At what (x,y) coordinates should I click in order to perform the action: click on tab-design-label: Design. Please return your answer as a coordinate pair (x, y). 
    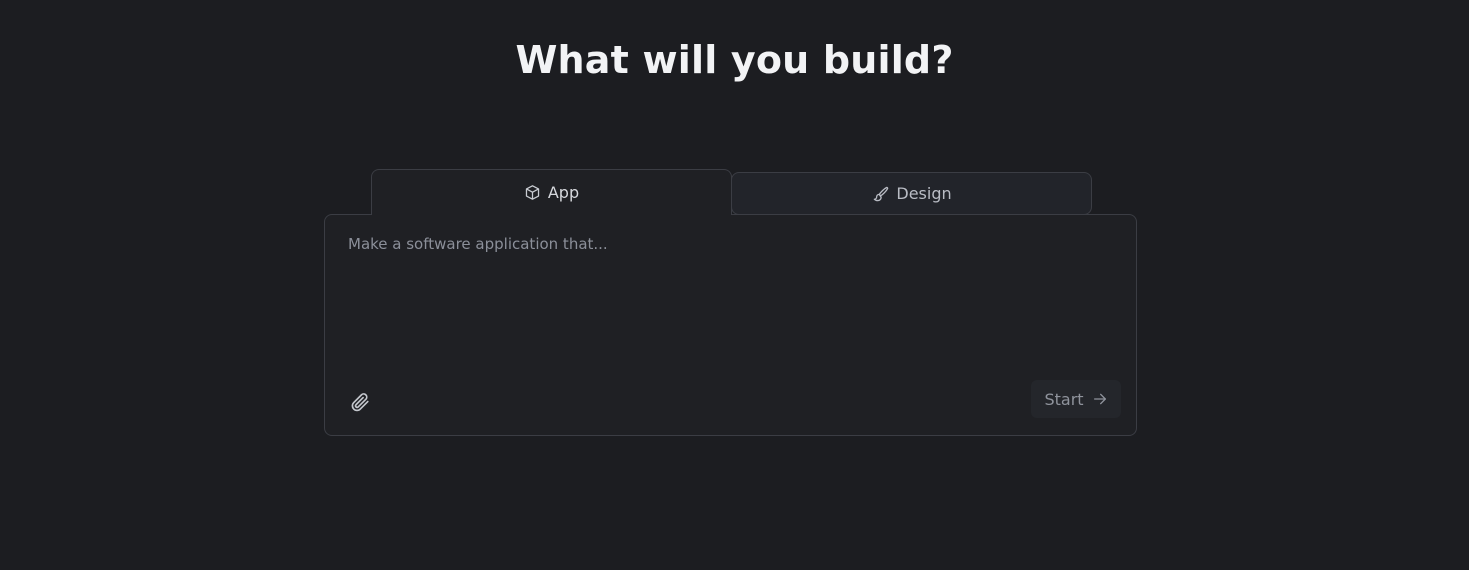
    Looking at the image, I should click on (924, 193).